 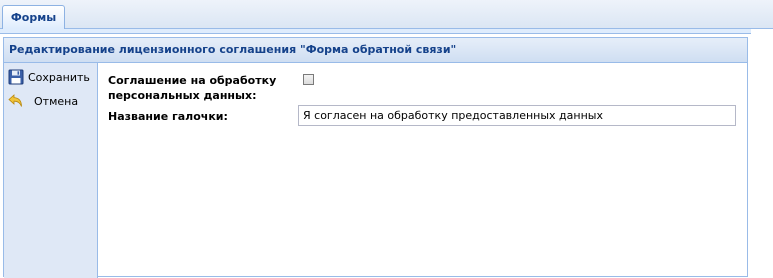 I want to click on right-scroll-area, so click(x=762, y=151).